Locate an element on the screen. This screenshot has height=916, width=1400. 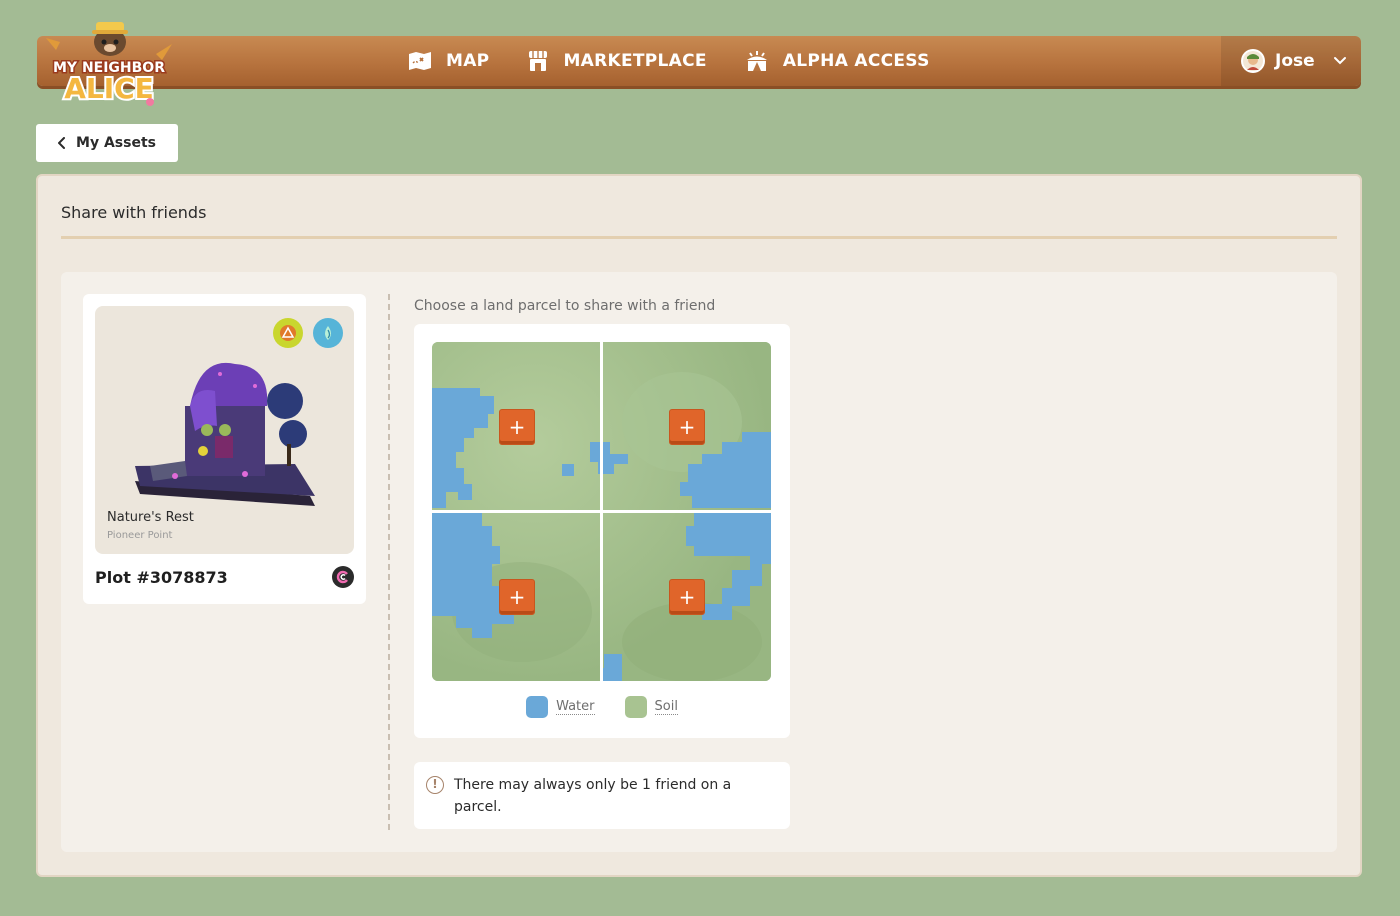
water-swatch is located at coordinates (537, 707).